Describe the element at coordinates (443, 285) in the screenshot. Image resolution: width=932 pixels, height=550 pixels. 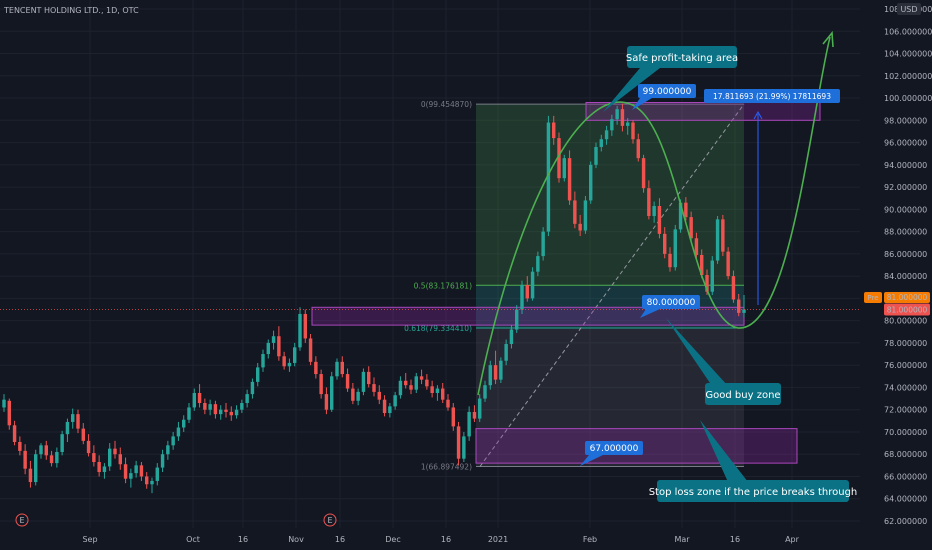
I see `fib-label-05: 0.5(83.176181)` at that location.